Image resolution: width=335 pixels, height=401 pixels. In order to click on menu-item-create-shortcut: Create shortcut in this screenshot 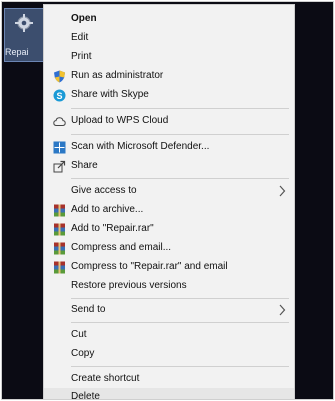, I will do `click(169, 379)`.